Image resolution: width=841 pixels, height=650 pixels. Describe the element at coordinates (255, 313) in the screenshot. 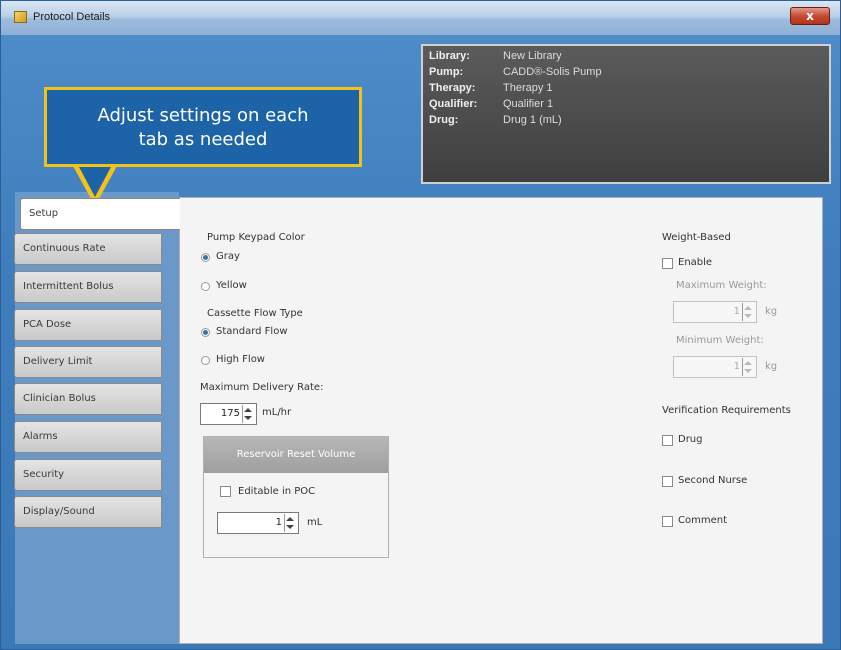

I see `flow-type-heading: Cassette Flow Type` at that location.